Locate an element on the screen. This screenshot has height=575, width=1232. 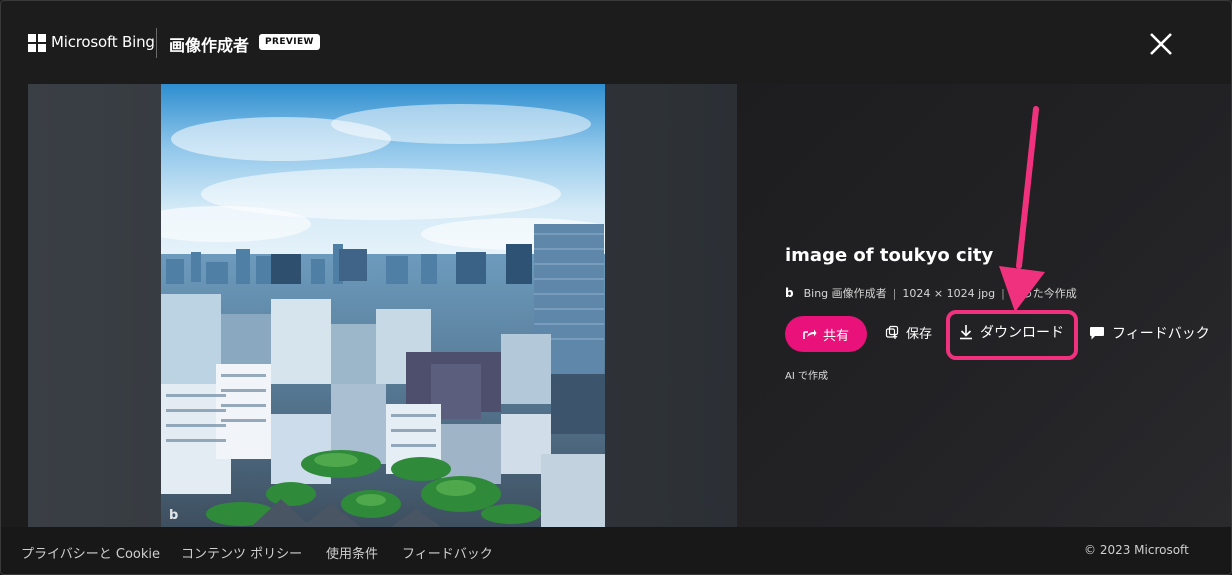
feedback-link: フィードバック is located at coordinates (447, 552).